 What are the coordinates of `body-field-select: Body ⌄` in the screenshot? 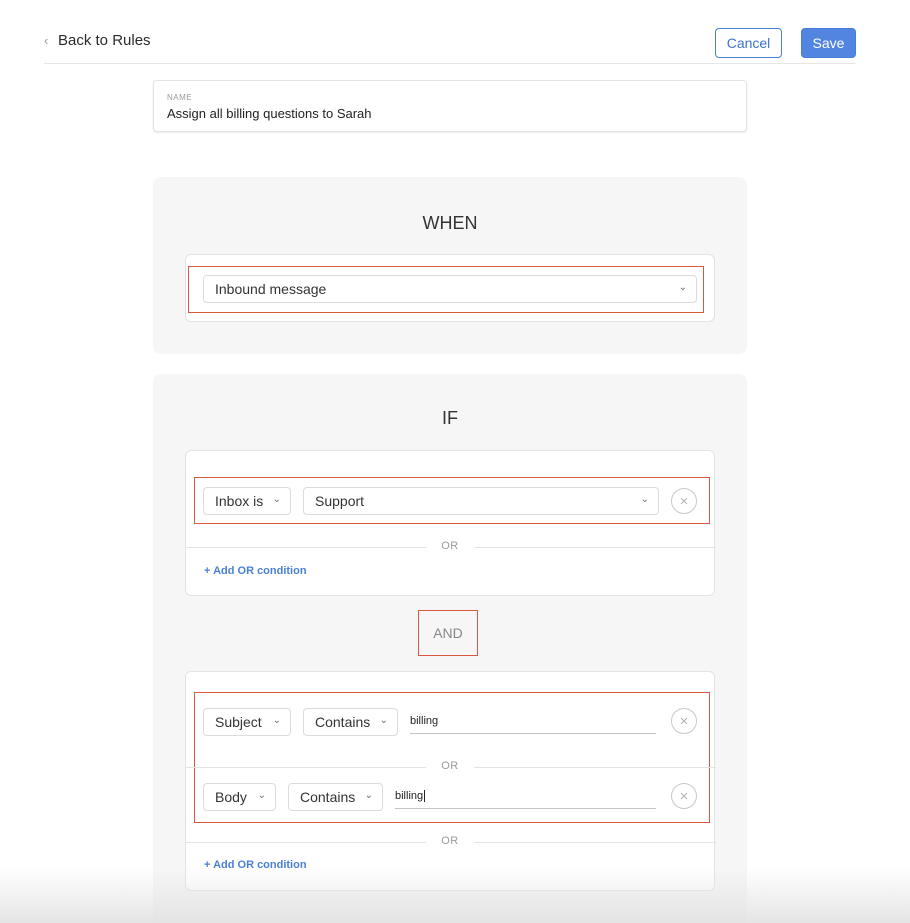 It's located at (239, 797).